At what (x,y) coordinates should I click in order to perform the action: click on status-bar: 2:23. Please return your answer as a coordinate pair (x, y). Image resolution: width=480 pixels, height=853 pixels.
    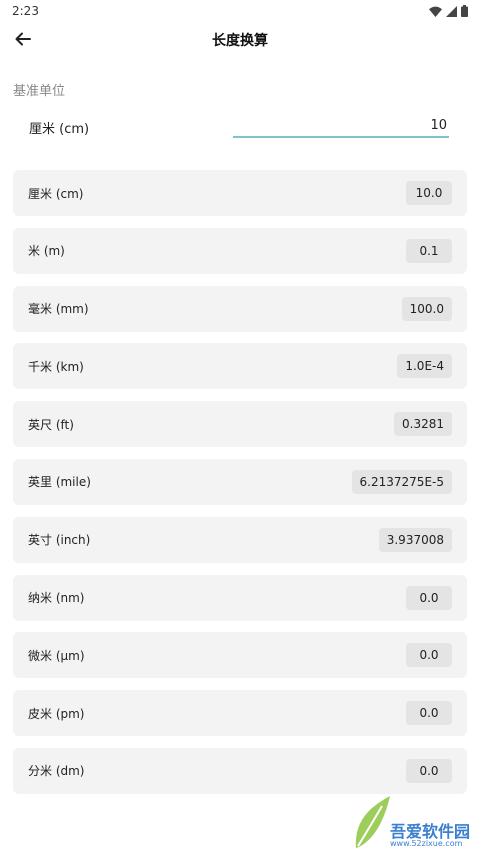
    Looking at the image, I should click on (240, 11).